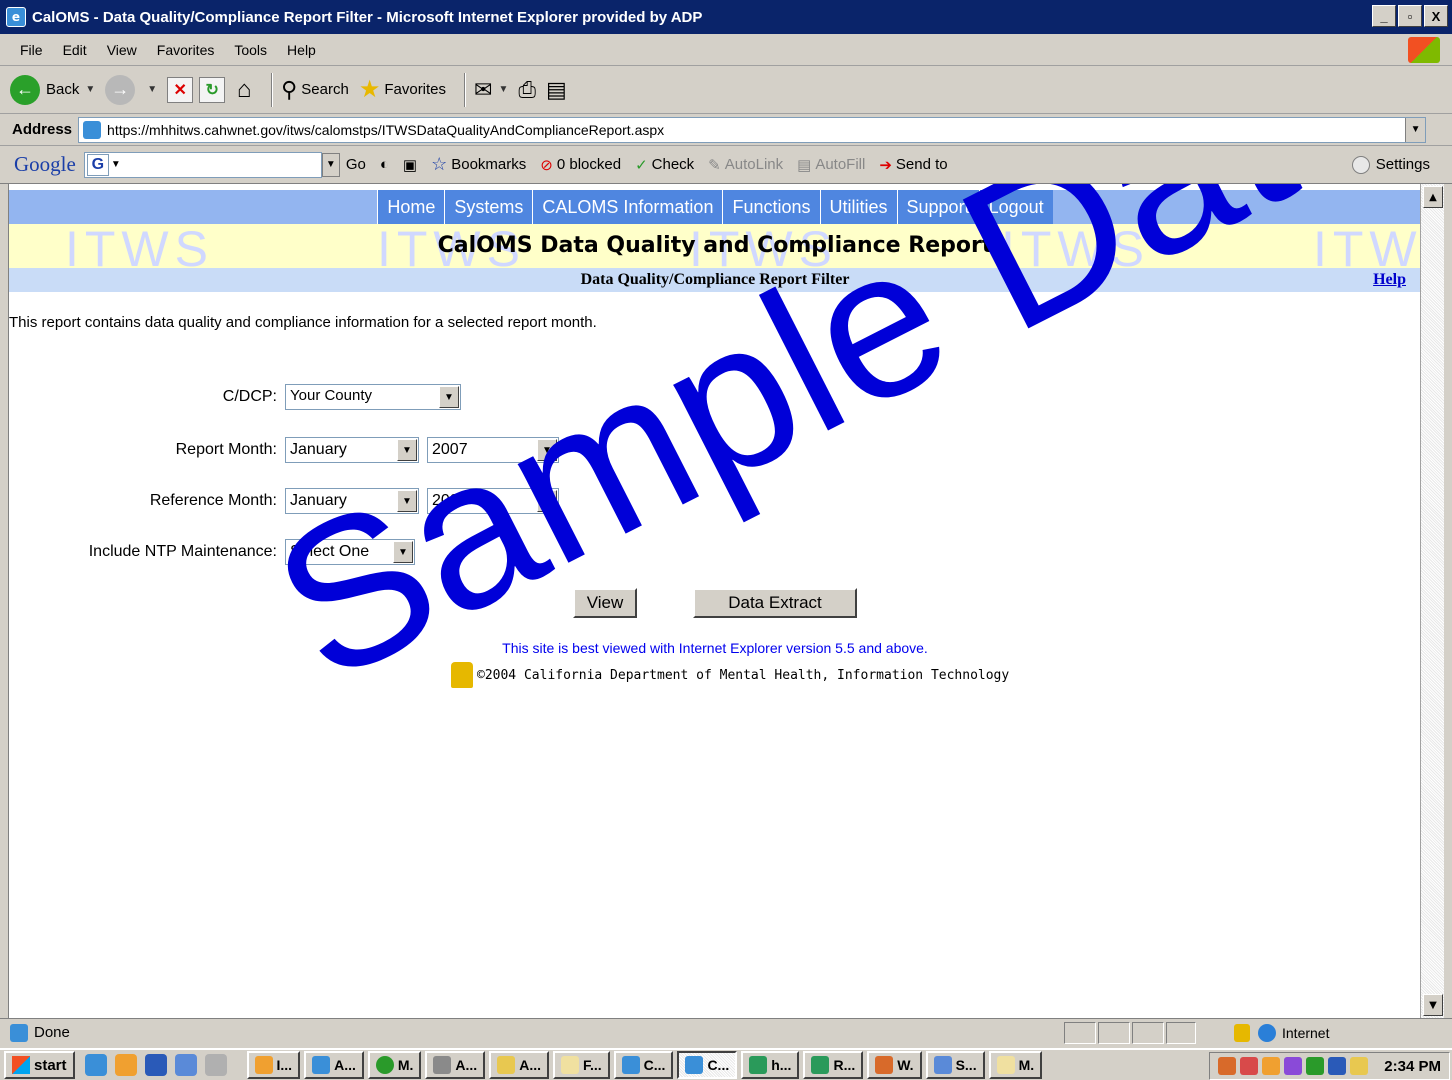  Describe the element at coordinates (315, 90) in the screenshot. I see `search-button: ⚲ Search` at that location.